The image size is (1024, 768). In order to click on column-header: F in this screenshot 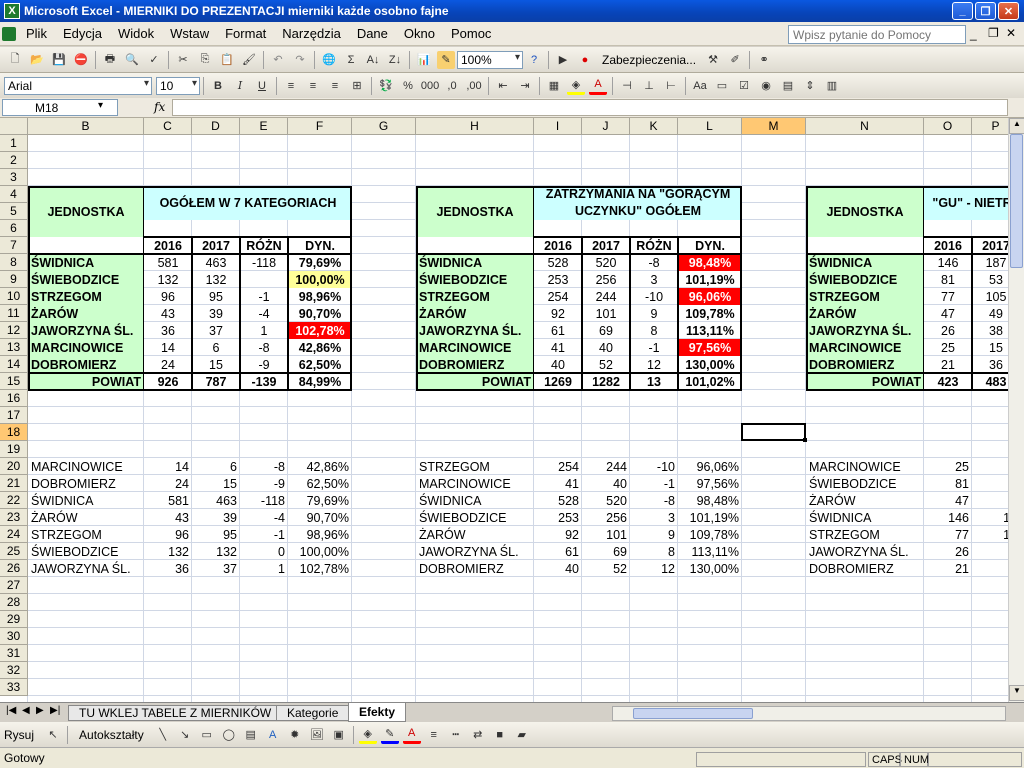, I will do `click(320, 126)`.